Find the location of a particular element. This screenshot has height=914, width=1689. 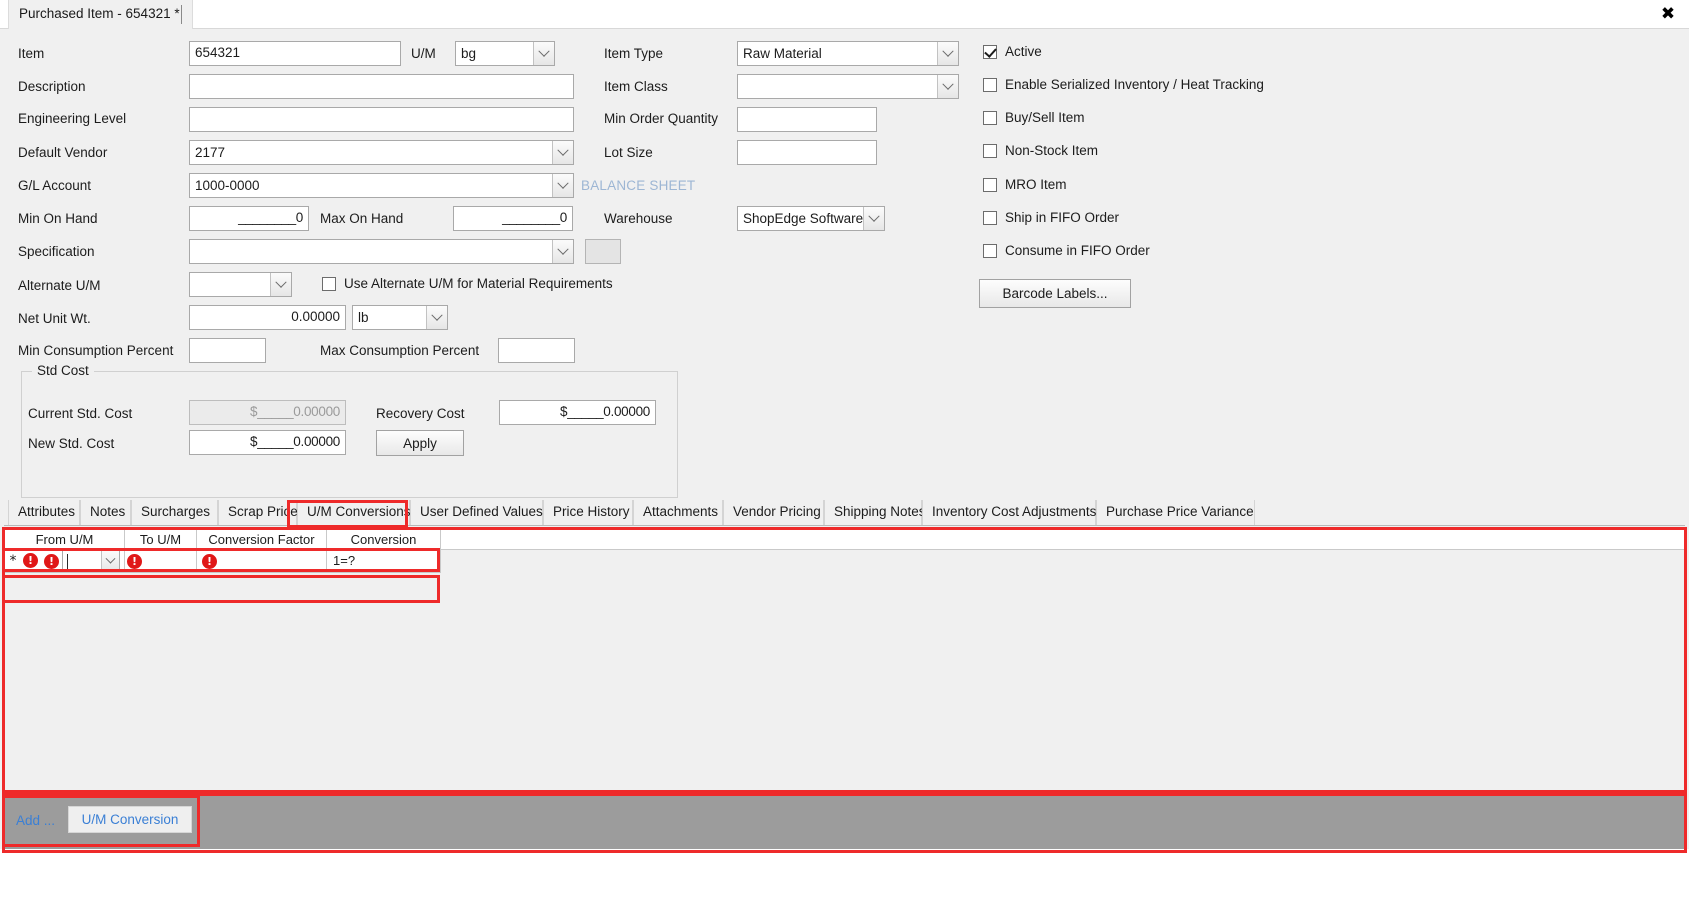

label-description: Description is located at coordinates (52, 86).